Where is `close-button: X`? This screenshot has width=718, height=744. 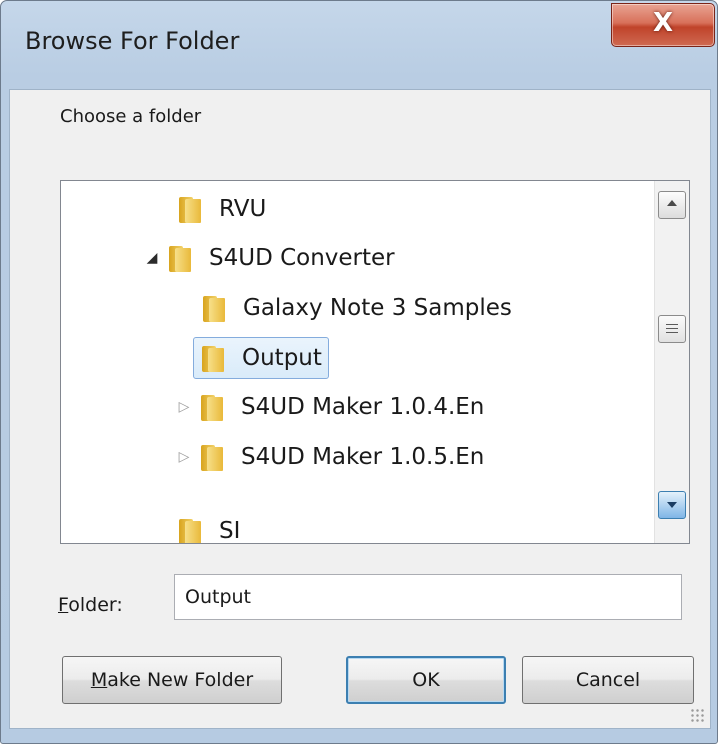
close-button: X is located at coordinates (663, 25).